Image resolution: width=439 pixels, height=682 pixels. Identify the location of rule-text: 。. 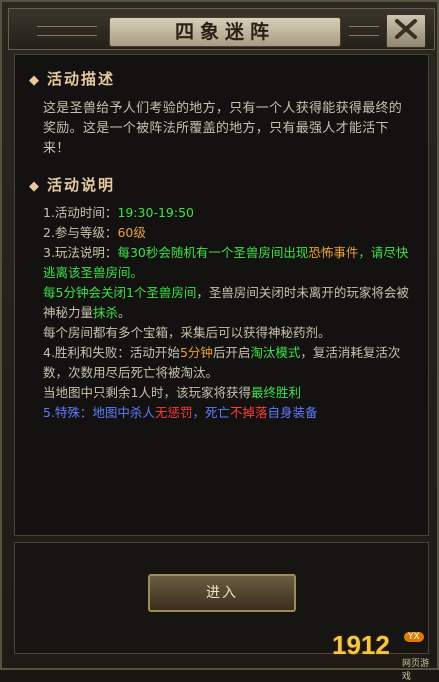
(124, 312).